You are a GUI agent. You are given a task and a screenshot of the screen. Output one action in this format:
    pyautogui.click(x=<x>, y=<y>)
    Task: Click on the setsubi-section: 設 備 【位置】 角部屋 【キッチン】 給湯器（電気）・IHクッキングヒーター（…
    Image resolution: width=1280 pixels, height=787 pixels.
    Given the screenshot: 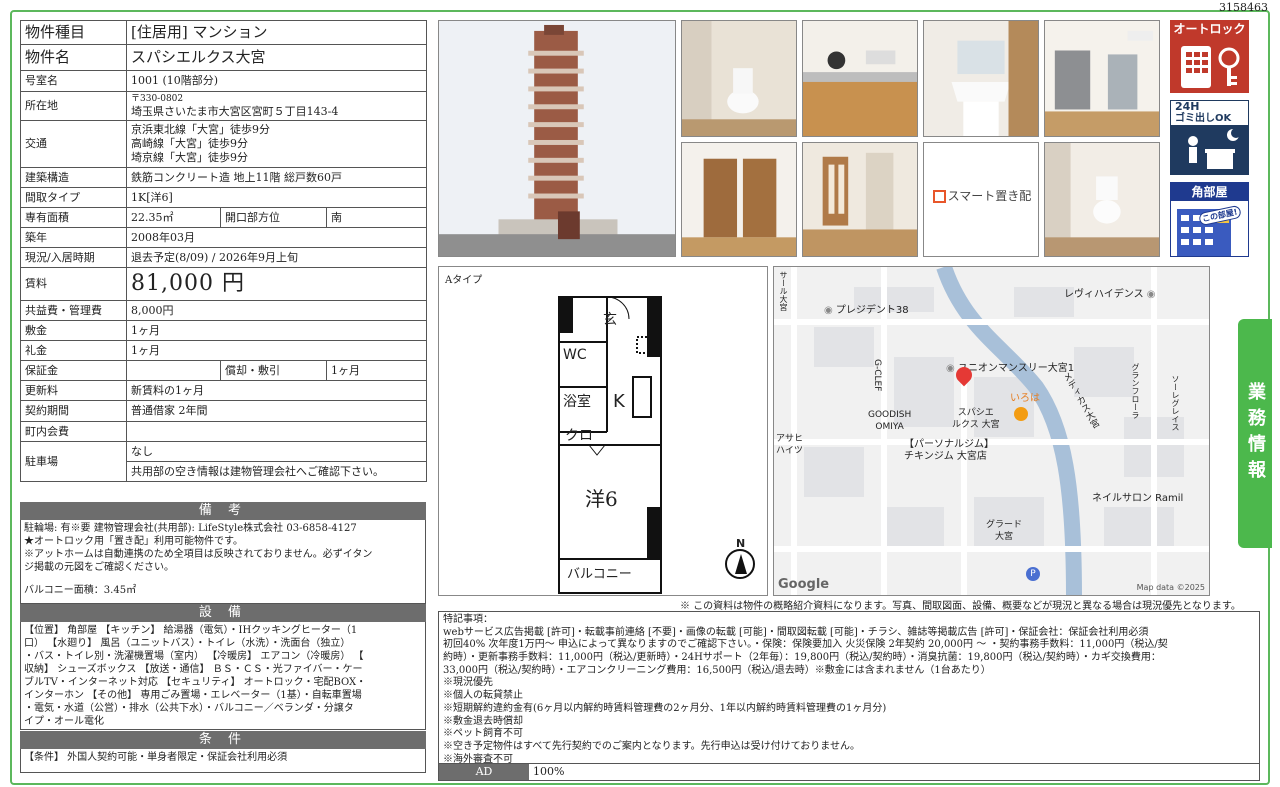 What is the action you would take?
    pyautogui.click(x=223, y=667)
    